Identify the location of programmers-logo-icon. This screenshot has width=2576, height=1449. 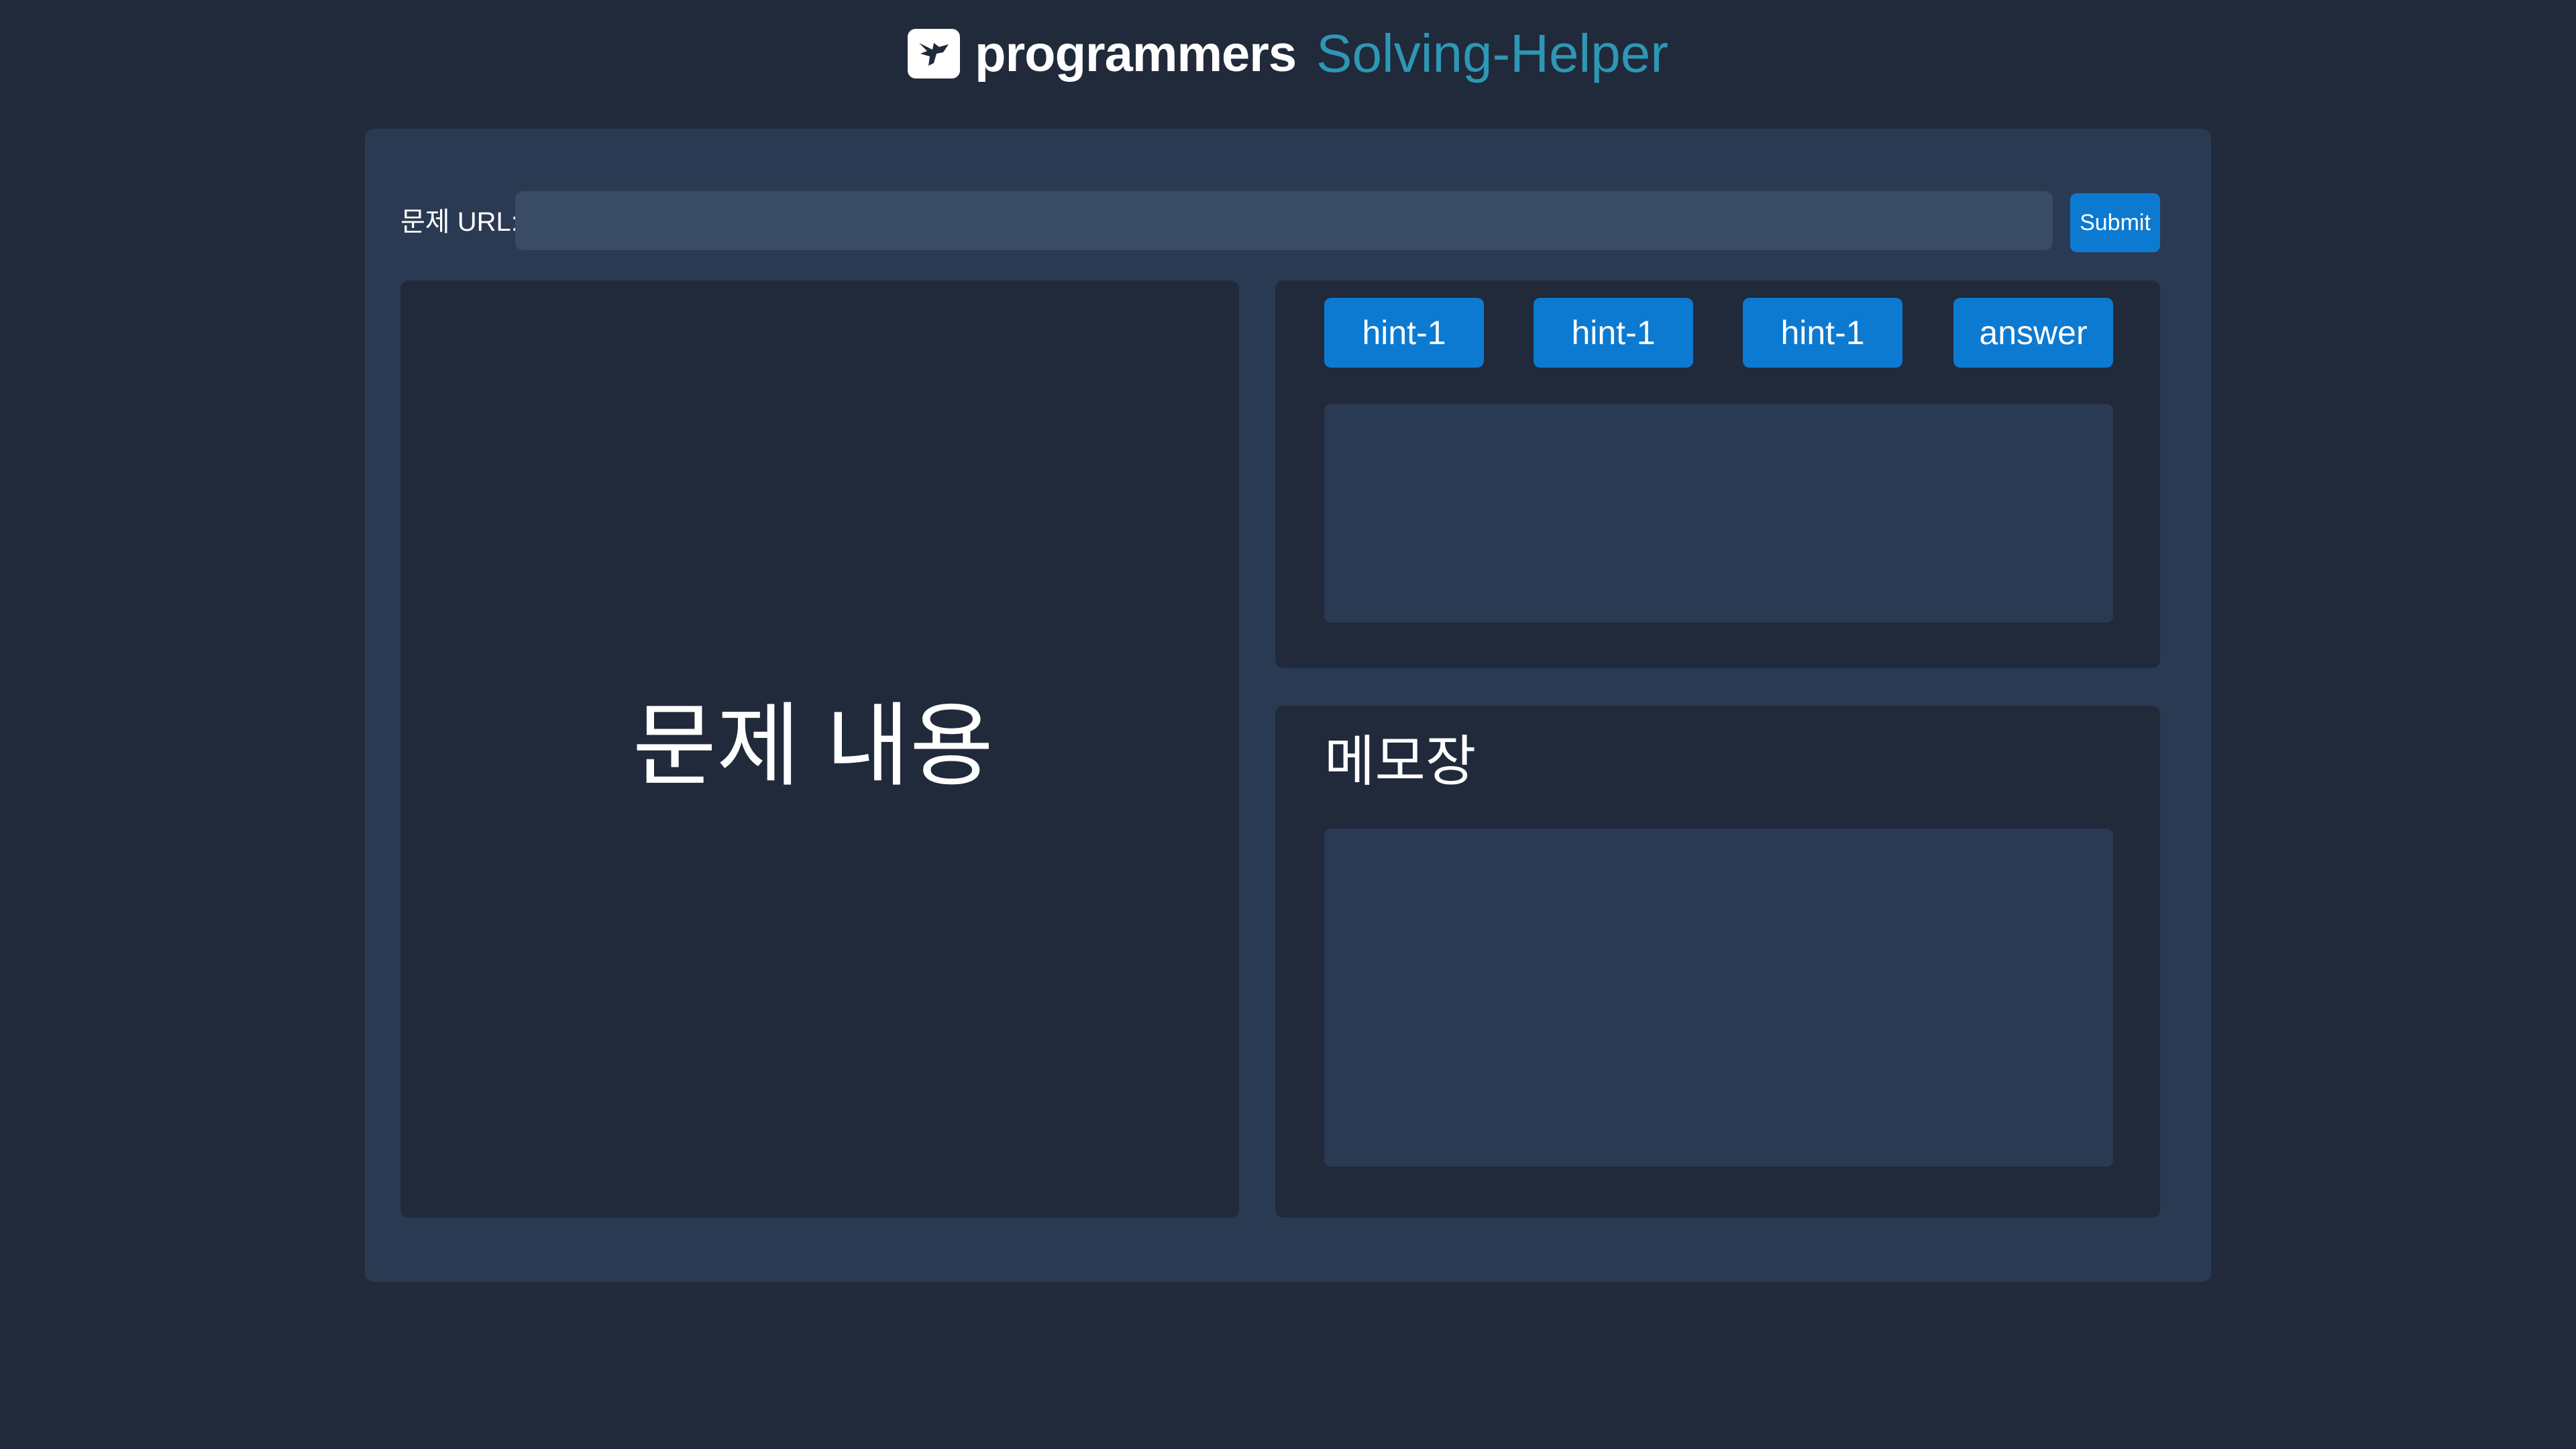
(934, 53).